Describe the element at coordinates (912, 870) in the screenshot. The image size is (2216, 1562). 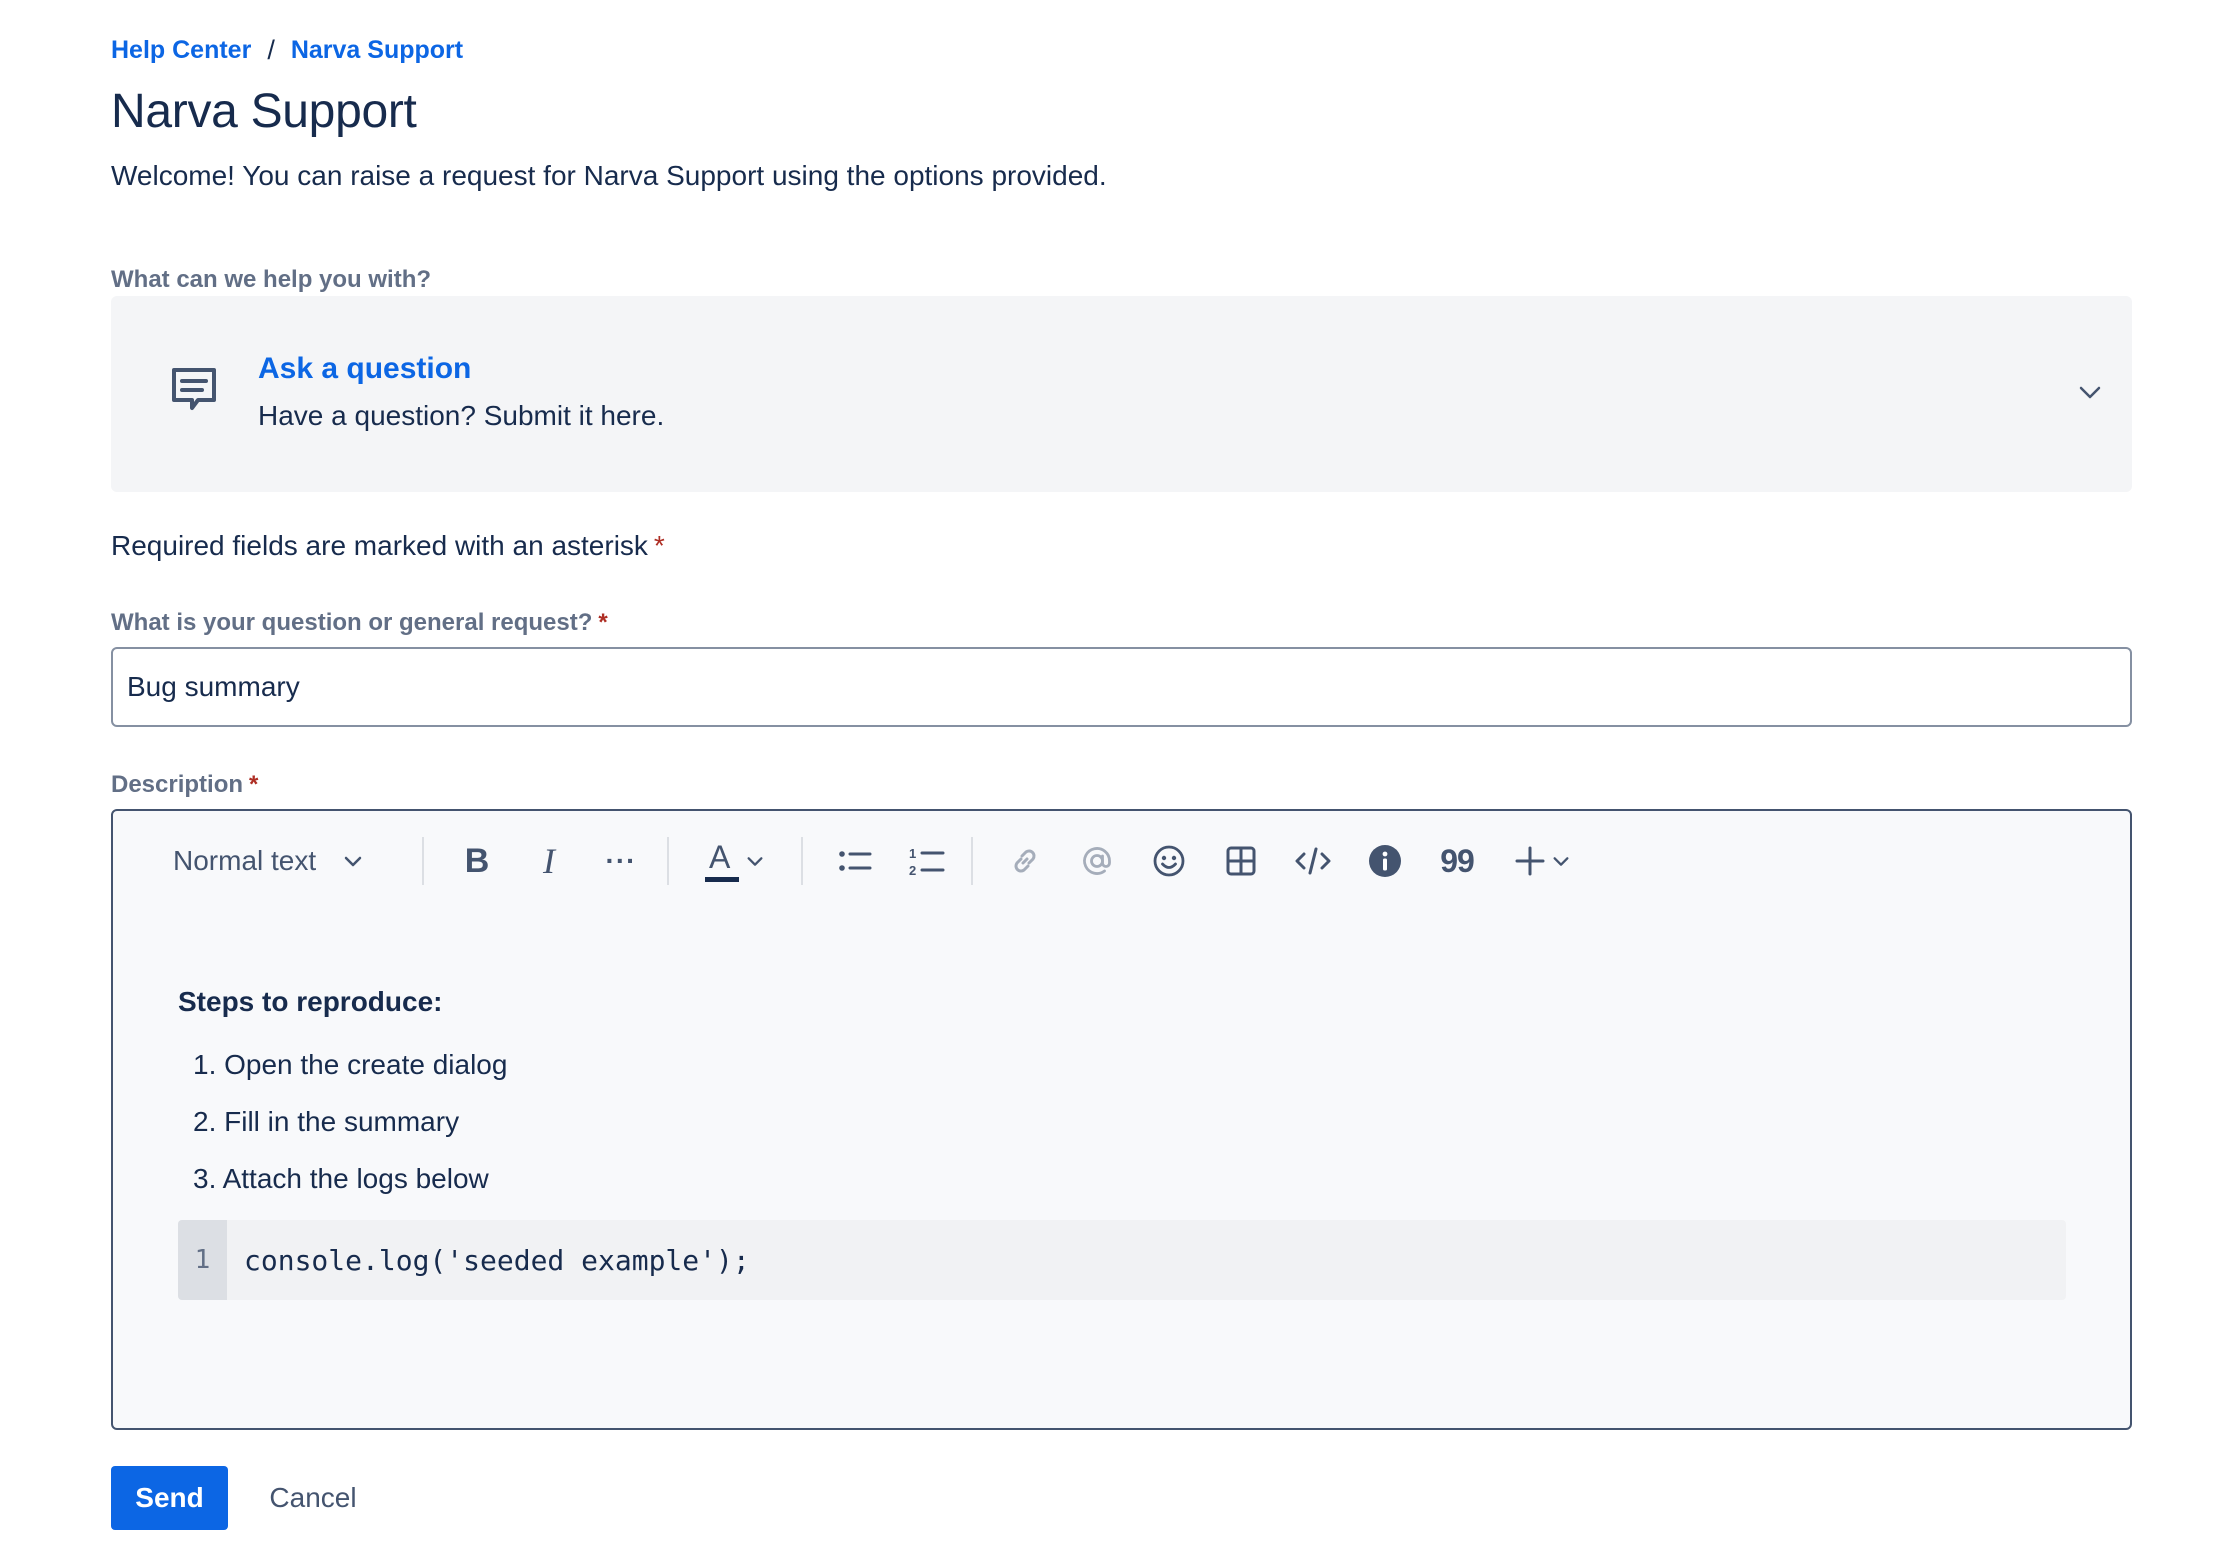
I see `svg-text: 2` at that location.